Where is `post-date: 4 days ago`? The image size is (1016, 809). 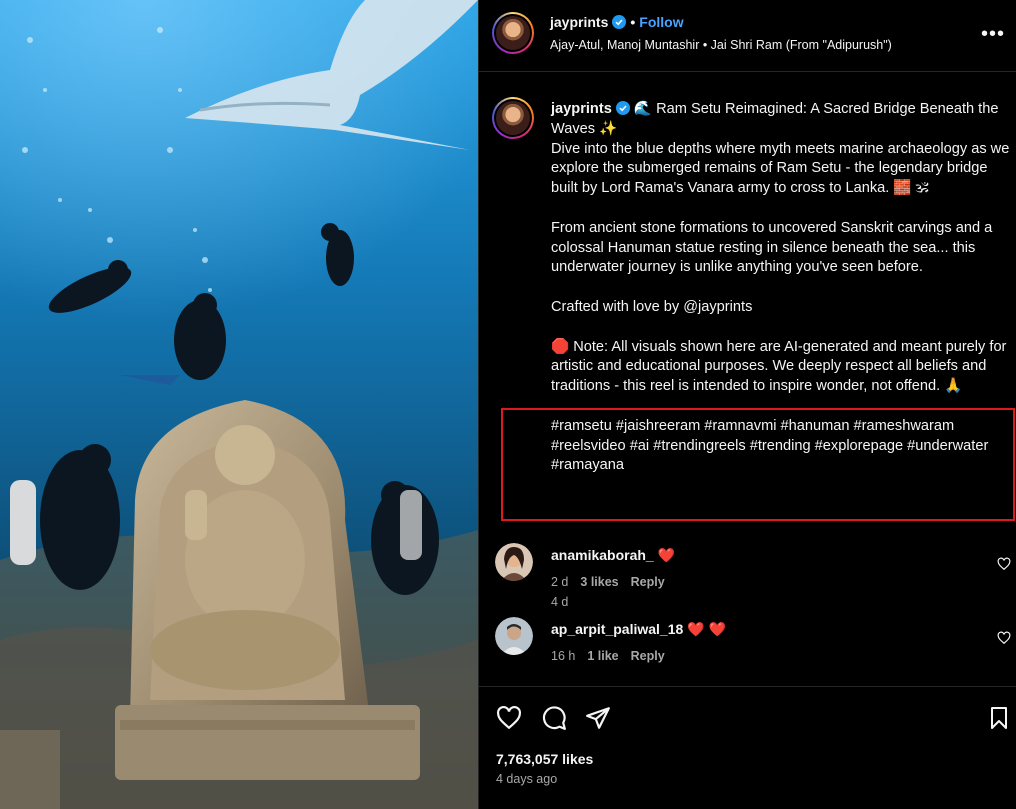
post-date: 4 days ago is located at coordinates (527, 779).